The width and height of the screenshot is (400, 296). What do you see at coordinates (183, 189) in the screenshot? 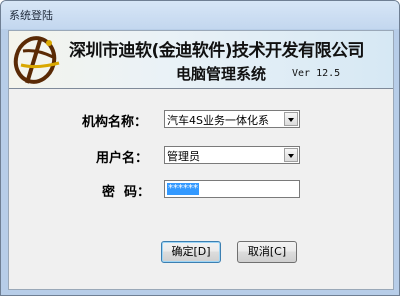
I see `password-value: ******` at bounding box center [183, 189].